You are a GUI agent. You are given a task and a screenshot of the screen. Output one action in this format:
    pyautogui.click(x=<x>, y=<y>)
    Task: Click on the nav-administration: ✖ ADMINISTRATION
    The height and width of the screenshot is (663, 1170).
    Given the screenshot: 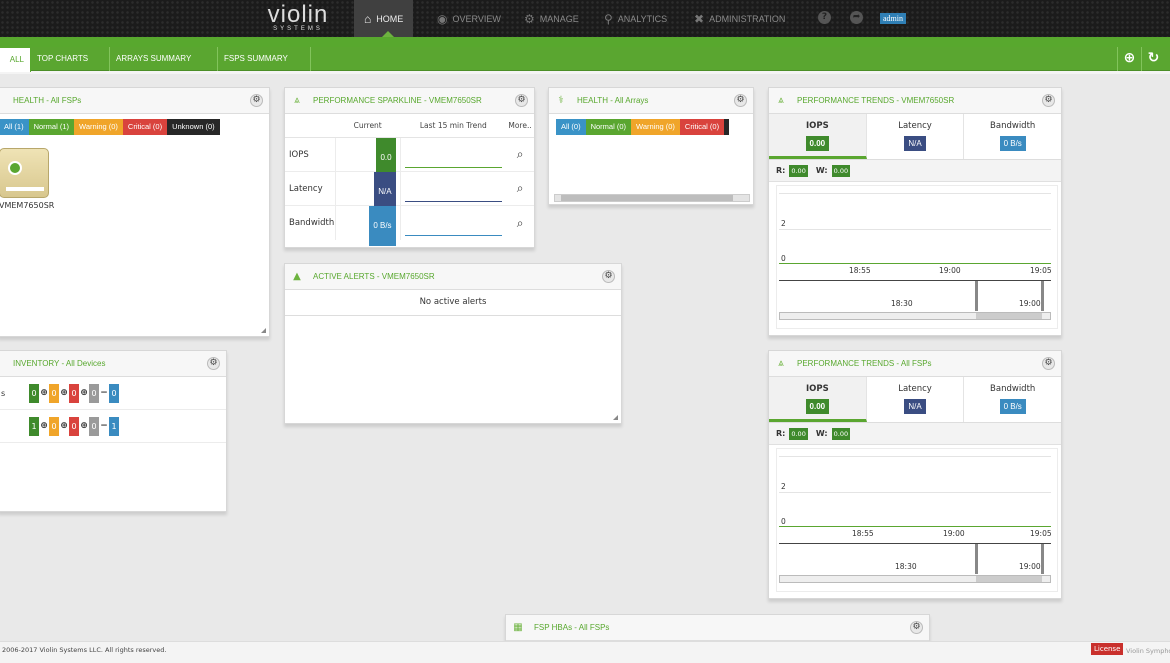 What is the action you would take?
    pyautogui.click(x=739, y=18)
    